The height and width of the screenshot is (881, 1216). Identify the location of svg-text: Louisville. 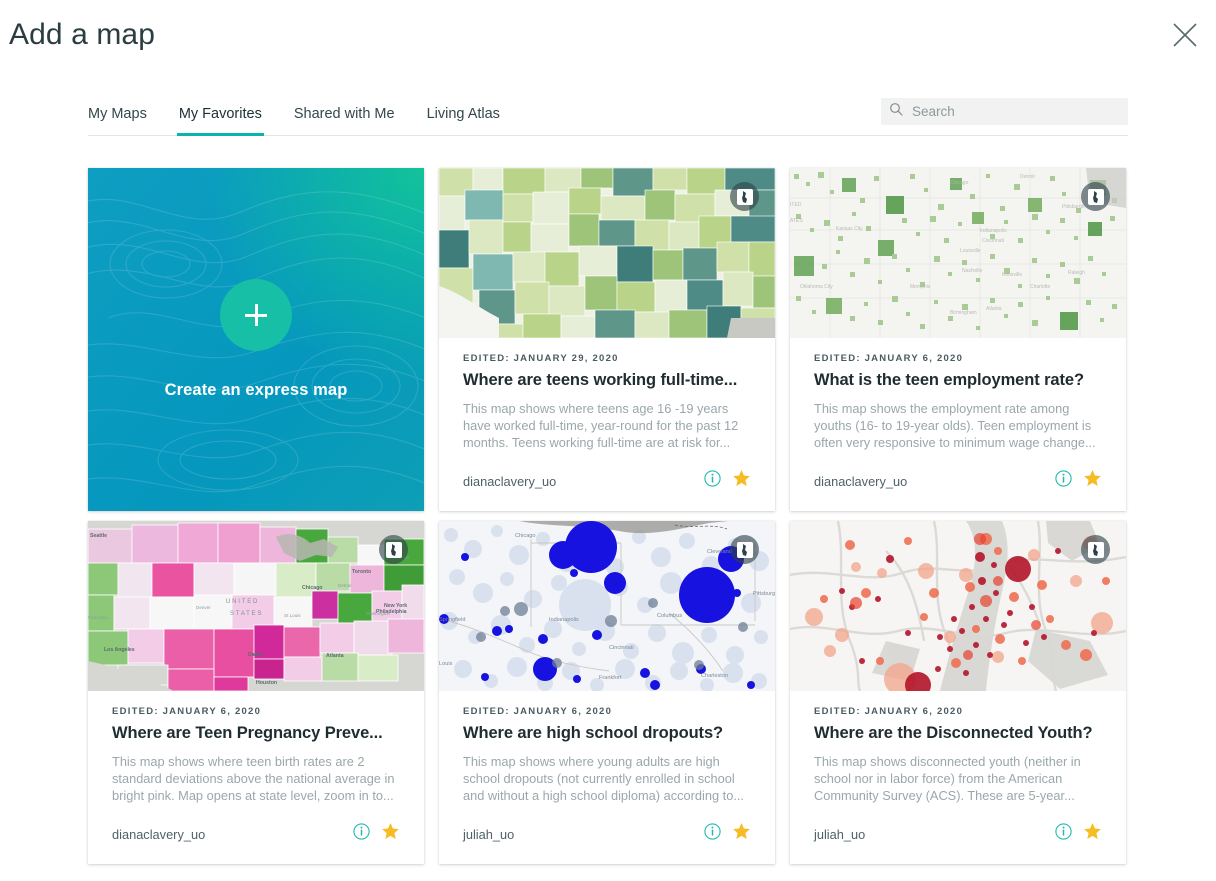
(970, 251).